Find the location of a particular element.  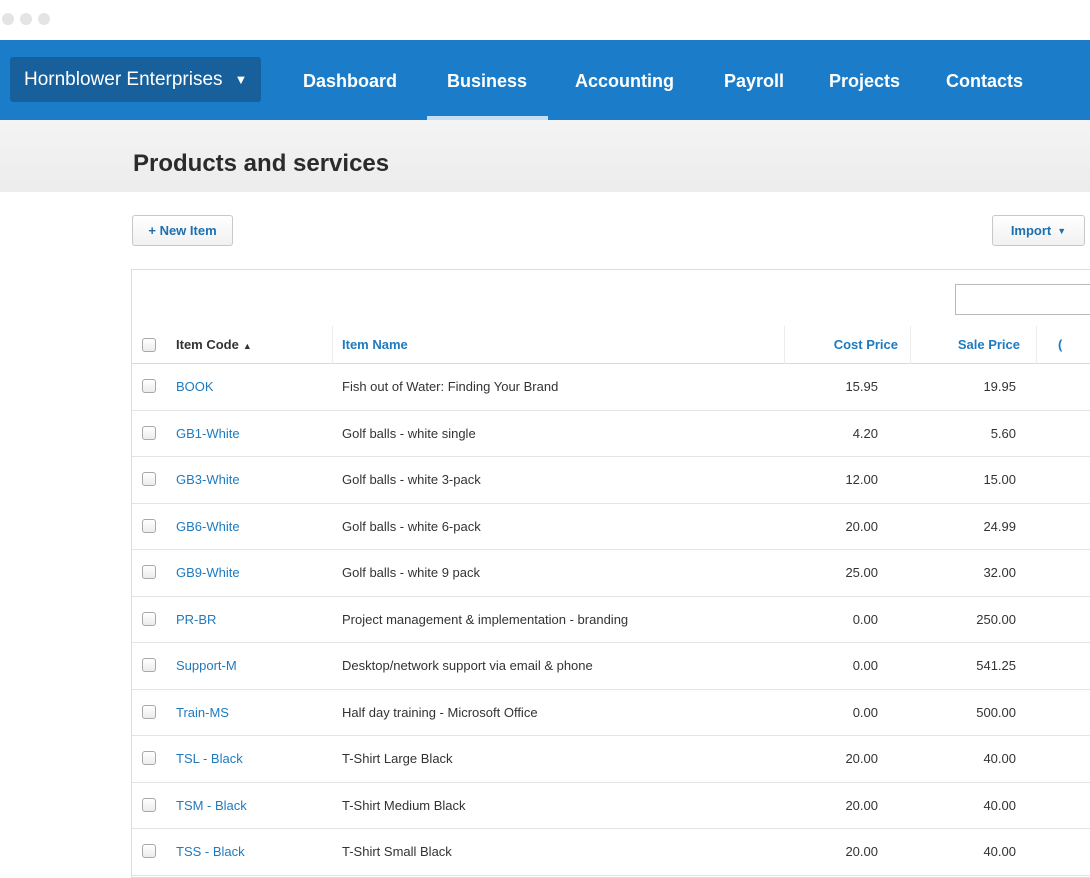

cost-price: 12.00 is located at coordinates (861, 479).